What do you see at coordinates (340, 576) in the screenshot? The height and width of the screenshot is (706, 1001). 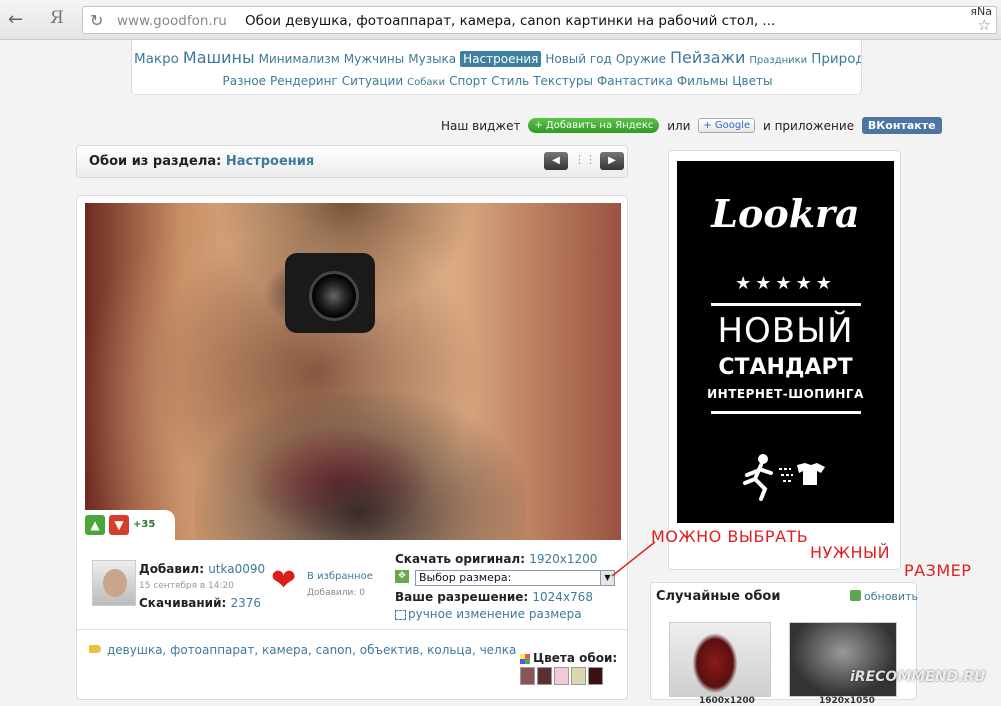 I see `add-to-favorites-link: В избранное` at bounding box center [340, 576].